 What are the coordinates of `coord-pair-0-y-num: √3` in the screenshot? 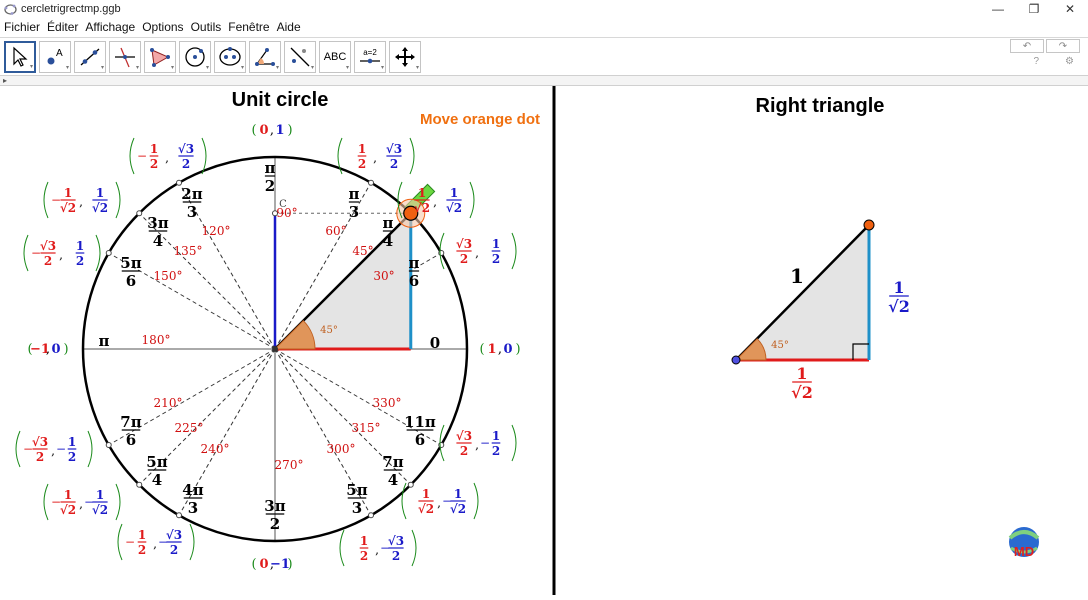 It's located at (394, 149).